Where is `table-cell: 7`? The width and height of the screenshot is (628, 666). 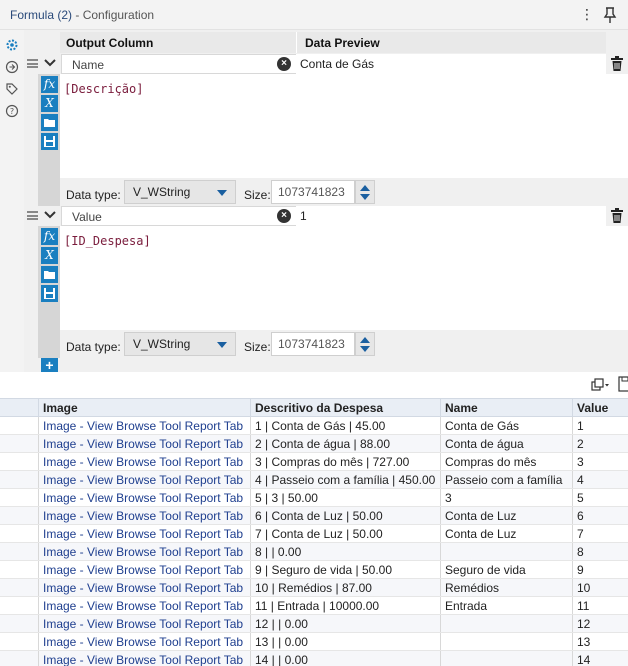
table-cell: 7 is located at coordinates (600, 533).